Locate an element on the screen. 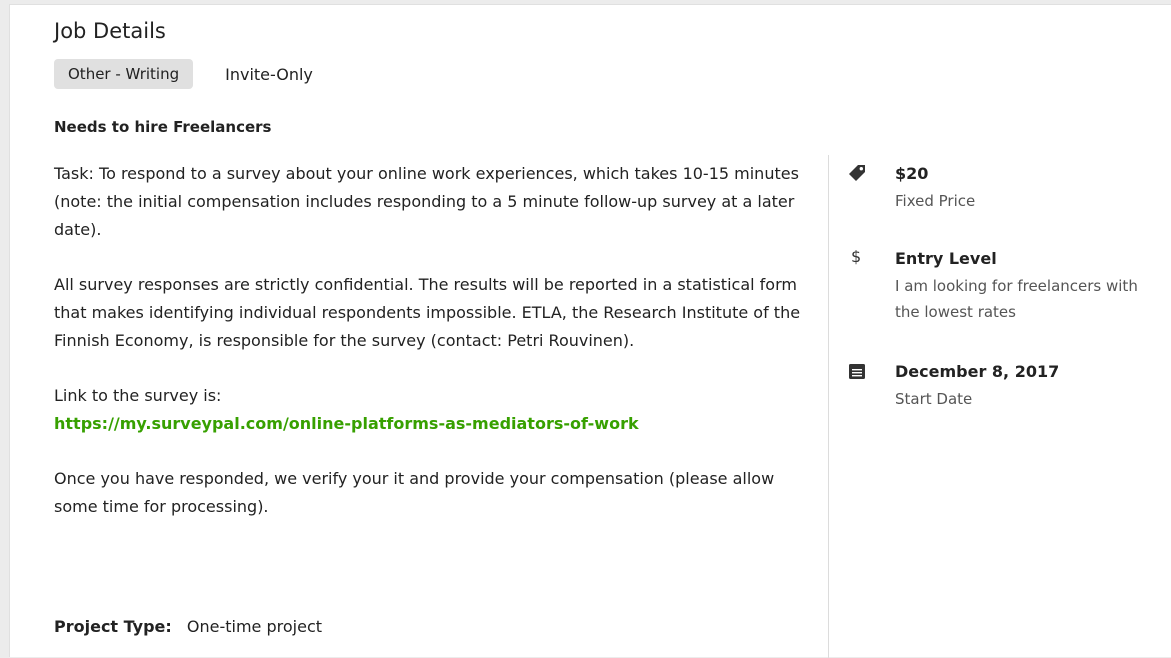 Image resolution: width=1171 pixels, height=658 pixels. dollar-sign-icon: $ is located at coordinates (856, 256).